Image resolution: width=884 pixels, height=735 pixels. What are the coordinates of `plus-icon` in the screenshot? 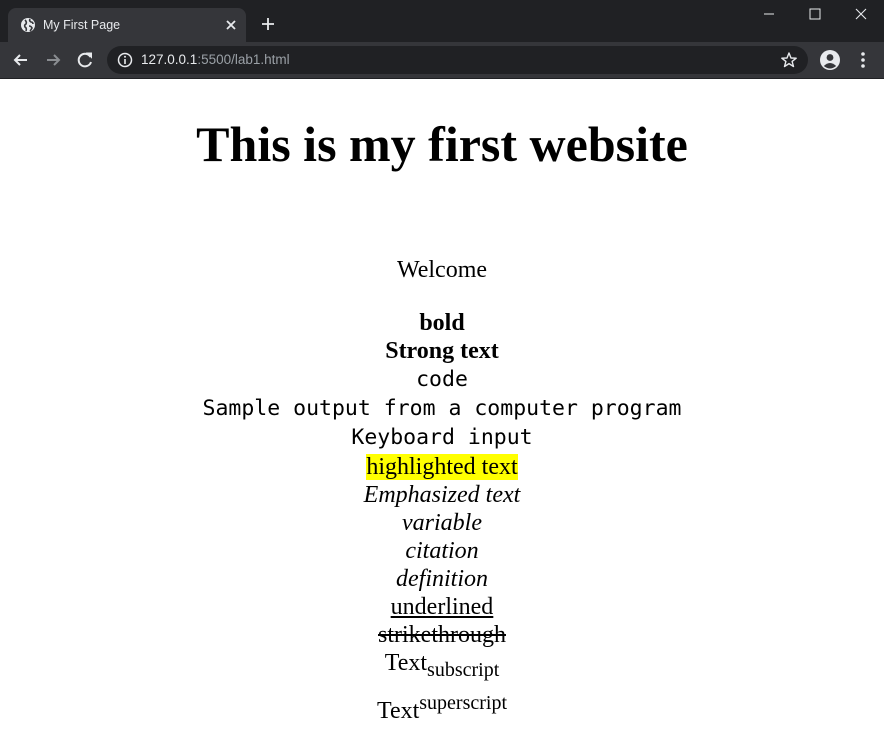 It's located at (268, 24).